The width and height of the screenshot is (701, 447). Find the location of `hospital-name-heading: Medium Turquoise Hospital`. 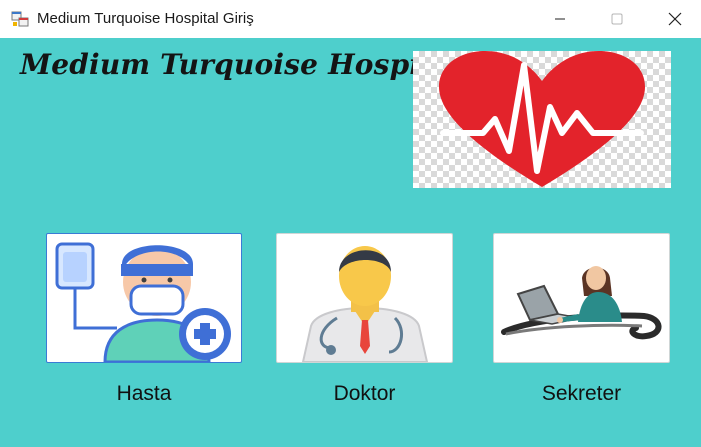

hospital-name-heading: Medium Turquoise Hospital is located at coordinates (241, 64).